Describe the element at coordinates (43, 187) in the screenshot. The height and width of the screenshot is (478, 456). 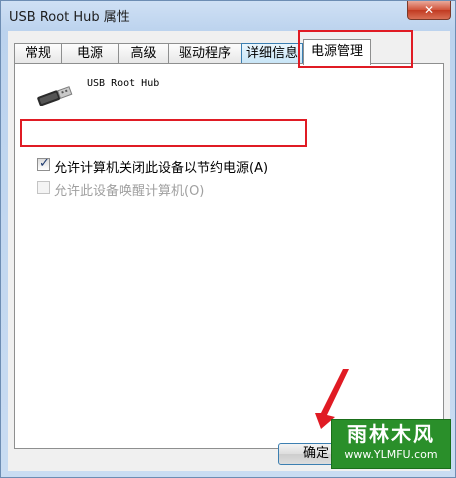
I see `allow-wake-checkbox` at that location.